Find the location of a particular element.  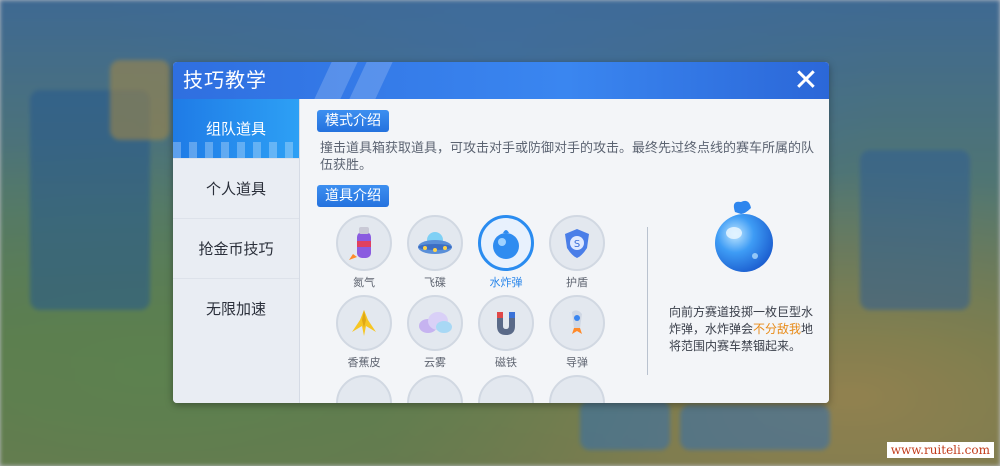

item-cloud: 云雾 is located at coordinates (435, 332).